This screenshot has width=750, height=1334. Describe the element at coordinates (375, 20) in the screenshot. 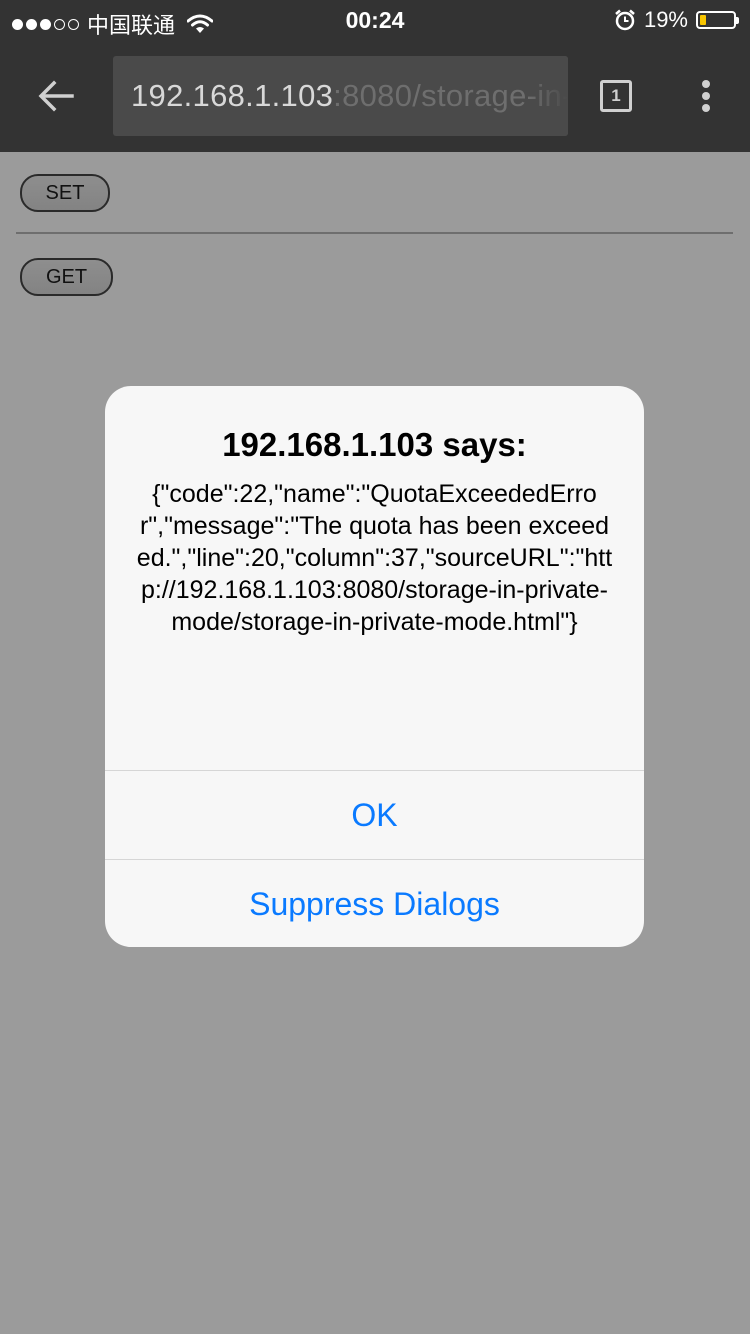

I see `status-bar: 中国联通 00:24 19%` at that location.